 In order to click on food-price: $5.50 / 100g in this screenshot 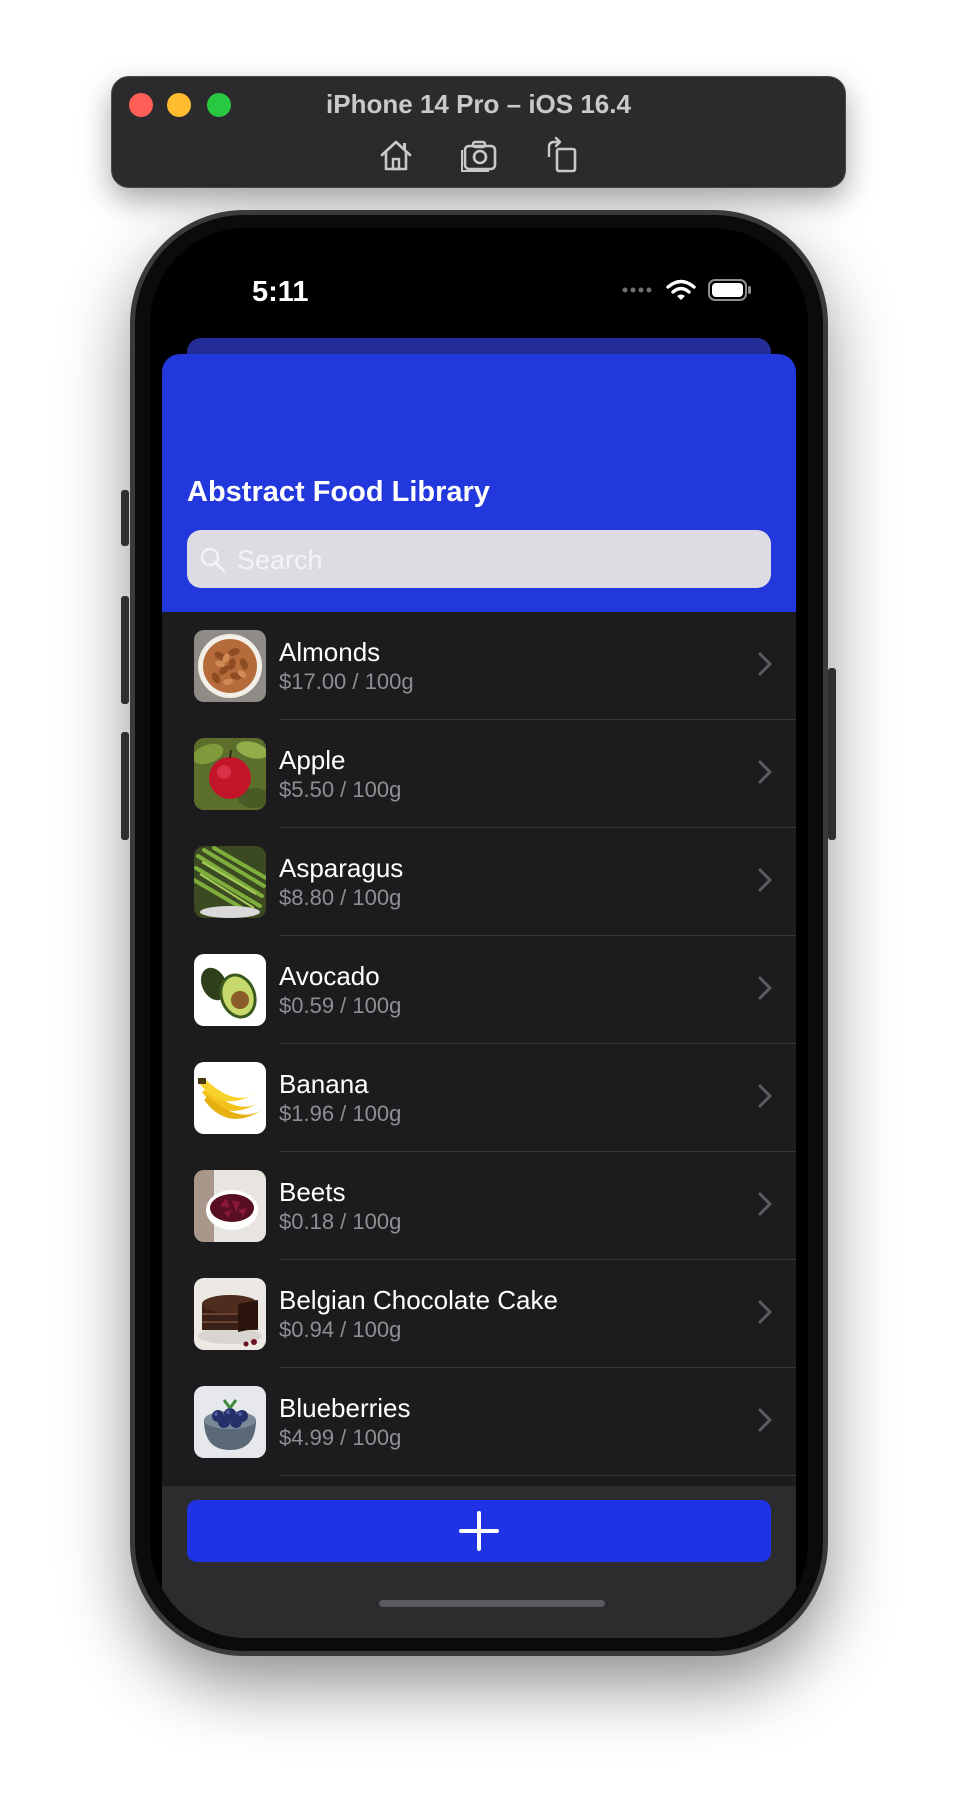, I will do `click(340, 789)`.